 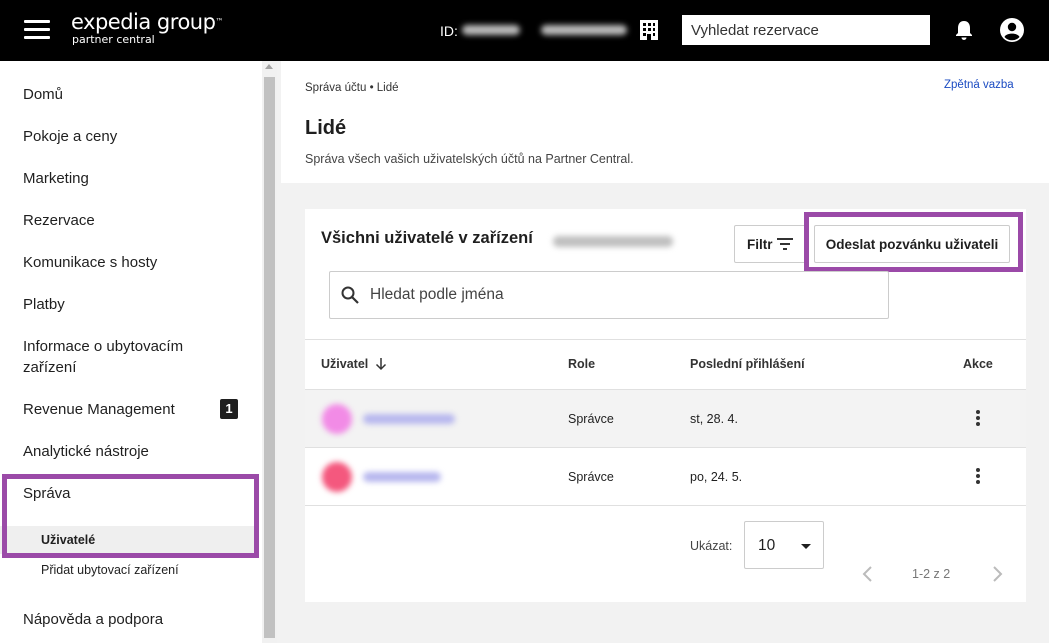 What do you see at coordinates (43, 94) in the screenshot?
I see `sidebar-item-home: Domů` at bounding box center [43, 94].